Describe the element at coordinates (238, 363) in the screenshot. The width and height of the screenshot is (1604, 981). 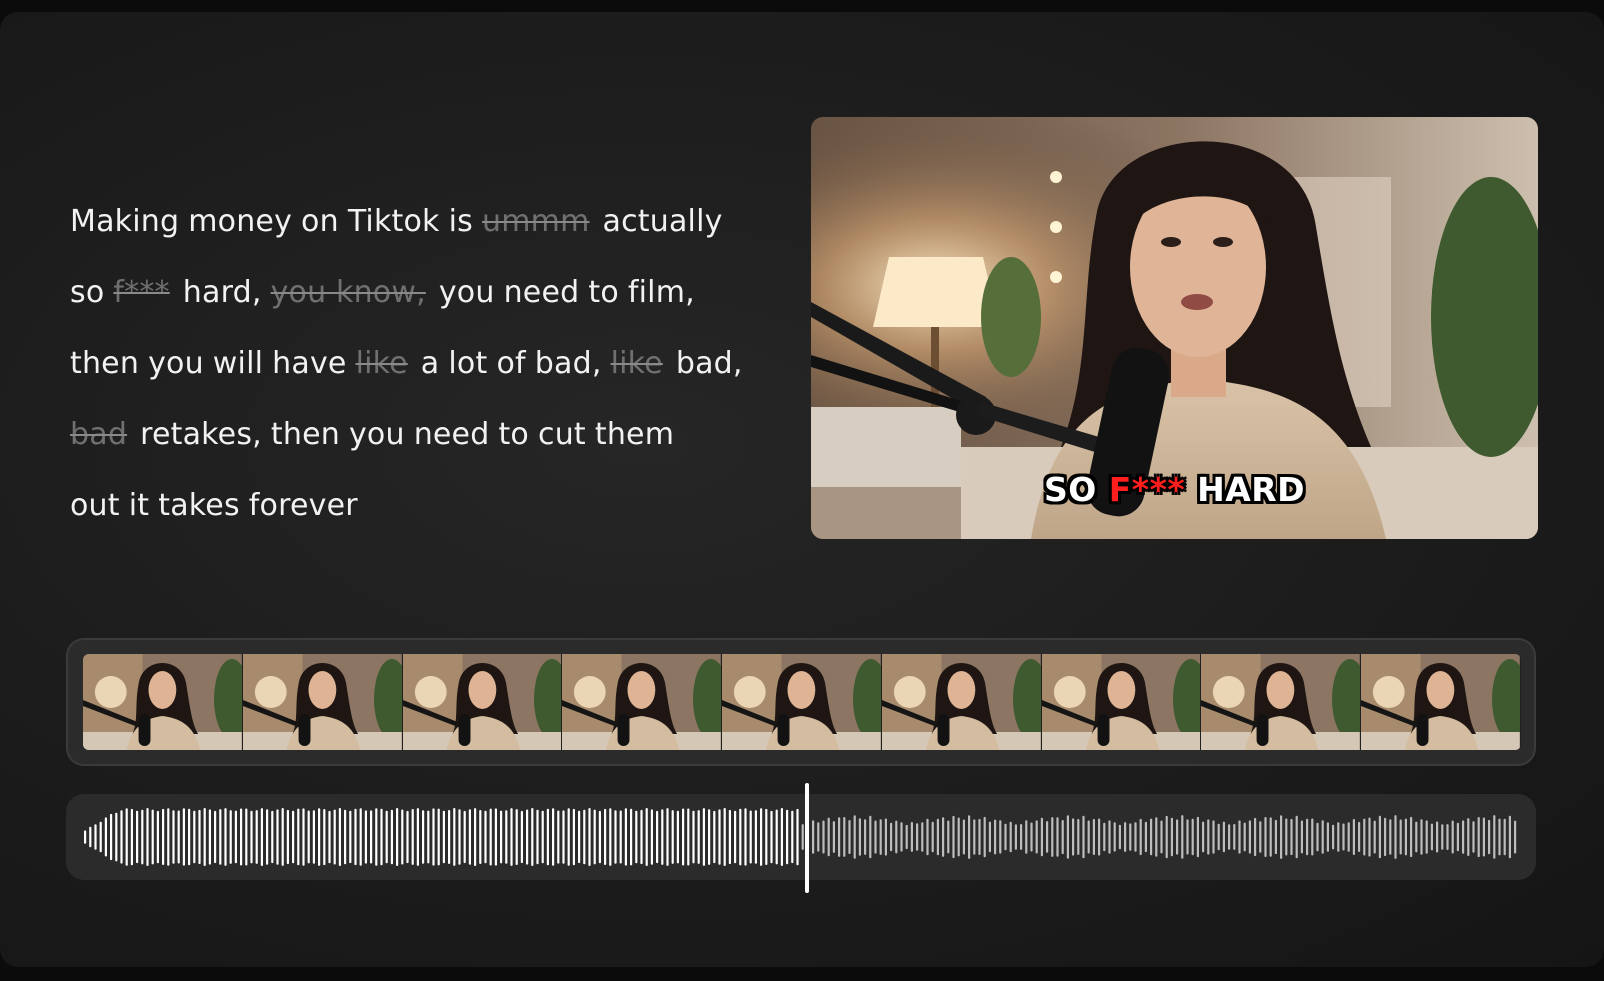
I see `transcript-word: will` at that location.